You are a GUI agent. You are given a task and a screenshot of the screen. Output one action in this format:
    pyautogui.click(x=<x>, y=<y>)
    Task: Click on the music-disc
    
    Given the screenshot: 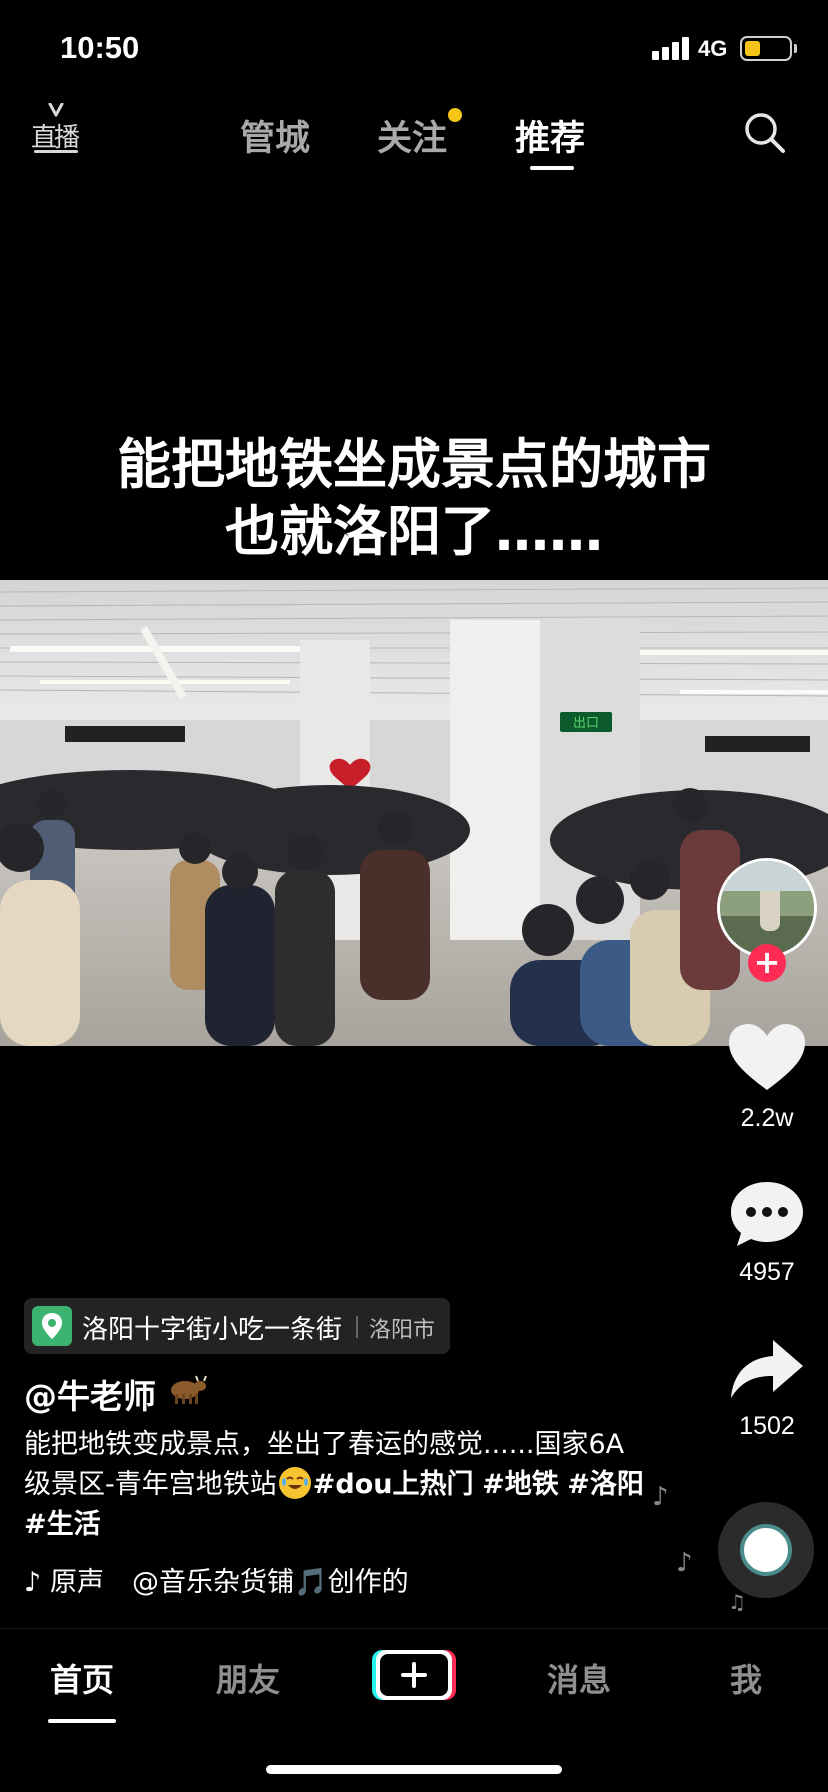 What is the action you would take?
    pyautogui.click(x=766, y=1550)
    